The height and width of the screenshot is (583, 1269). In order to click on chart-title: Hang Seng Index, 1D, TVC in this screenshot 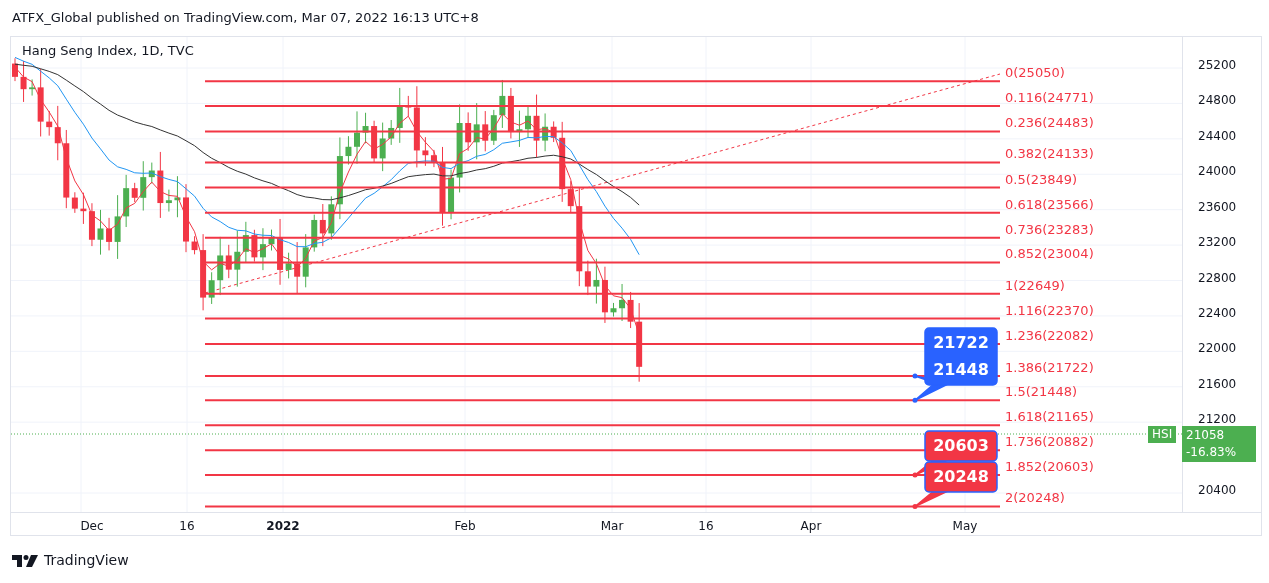, I will do `click(108, 51)`.